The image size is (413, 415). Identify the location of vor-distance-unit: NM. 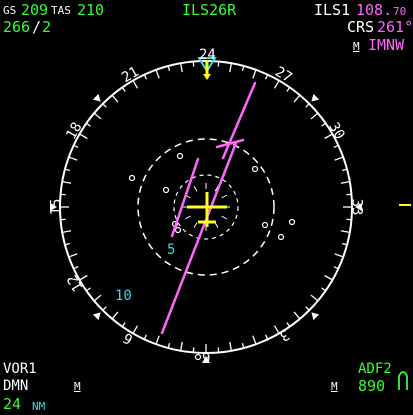
(39, 406).